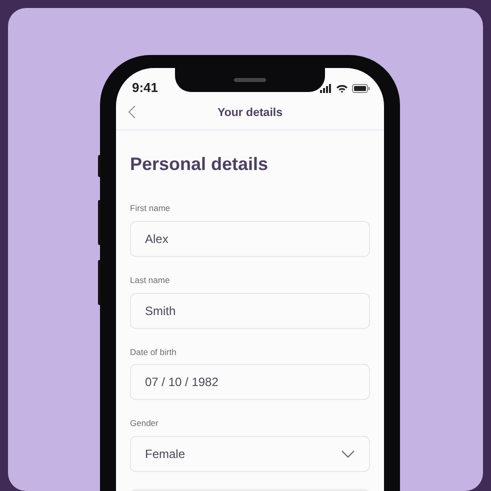 The height and width of the screenshot is (491, 491). What do you see at coordinates (361, 88) in the screenshot?
I see `battery-icon` at bounding box center [361, 88].